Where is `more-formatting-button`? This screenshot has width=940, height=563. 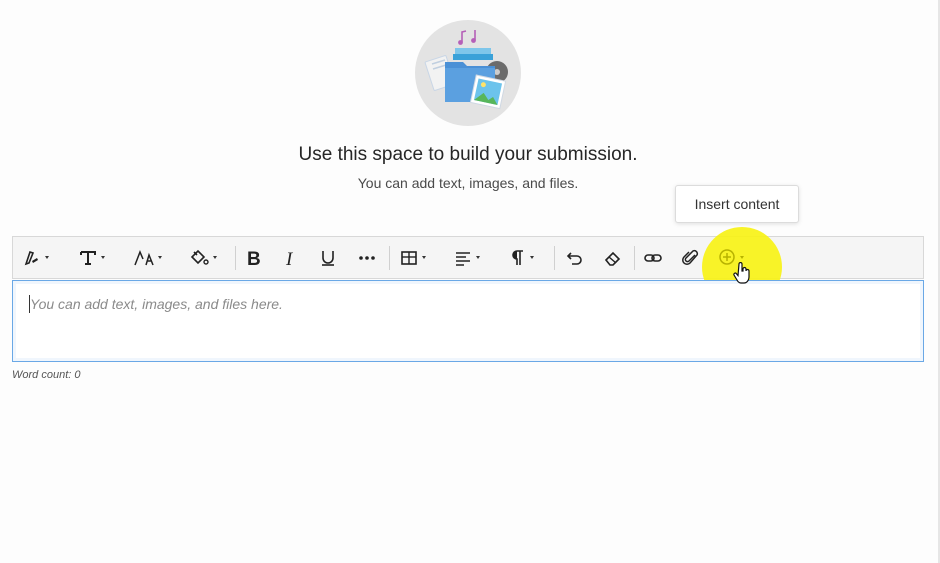 more-formatting-button is located at coordinates (367, 257).